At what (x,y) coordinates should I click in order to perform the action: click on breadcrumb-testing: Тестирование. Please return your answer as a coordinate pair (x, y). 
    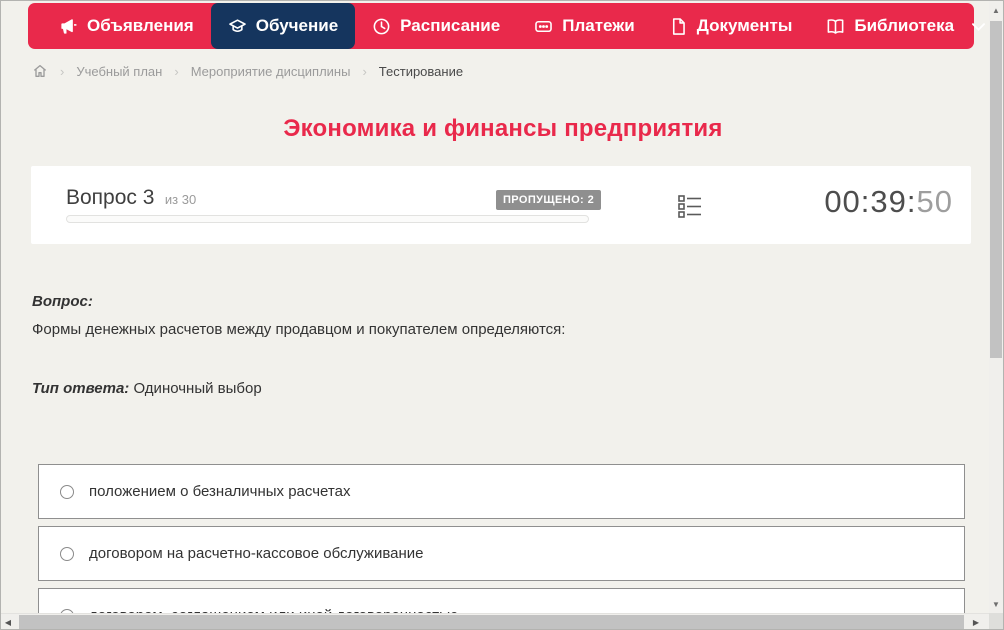
    Looking at the image, I should click on (421, 71).